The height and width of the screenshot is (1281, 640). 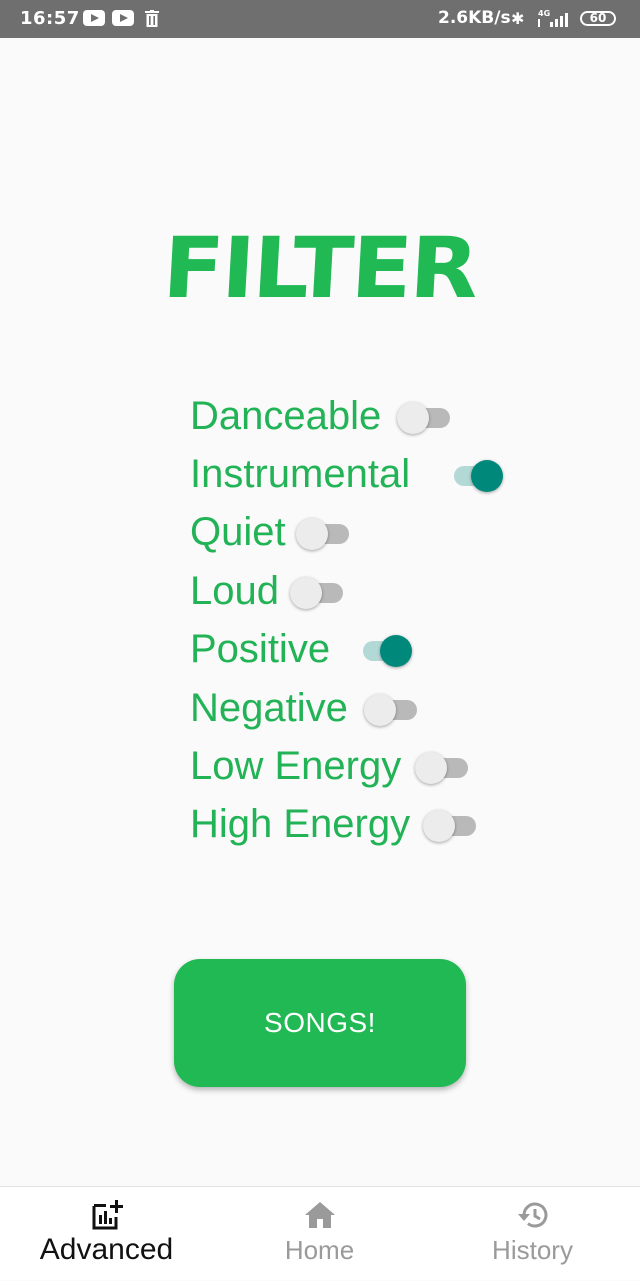 I want to click on title-container: FILTER, so click(x=320, y=268).